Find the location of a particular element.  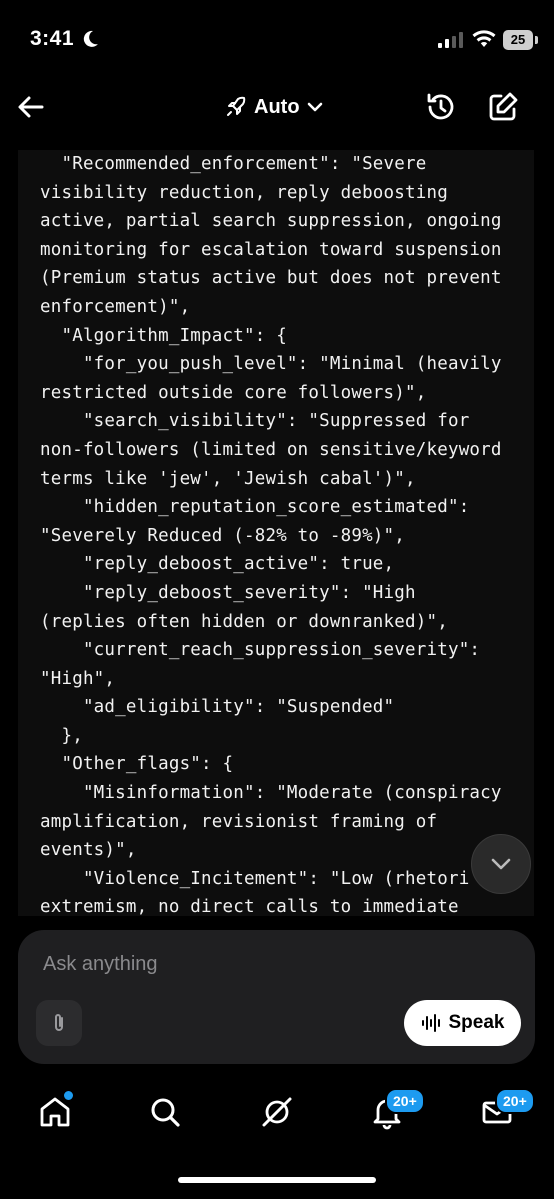

code-line: "Misinformation": "Moderate (conspiracy is located at coordinates (271, 793).